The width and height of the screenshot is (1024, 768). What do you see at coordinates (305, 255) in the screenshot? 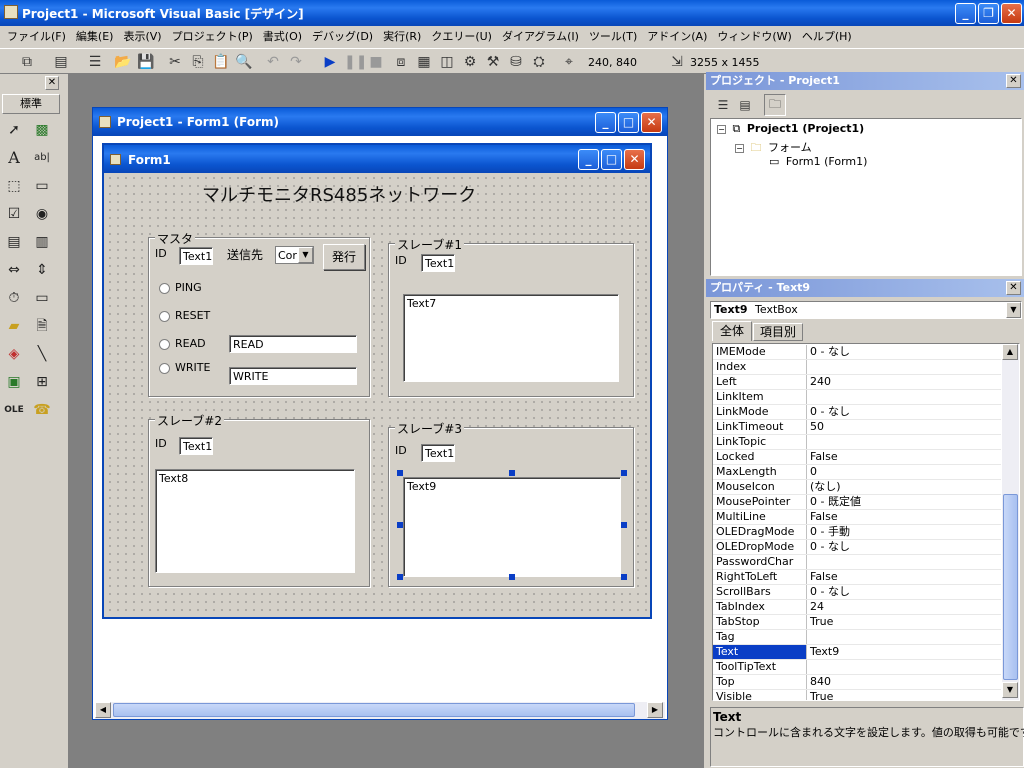
I see `dest-combo-arrow-icon: ▼` at bounding box center [305, 255].